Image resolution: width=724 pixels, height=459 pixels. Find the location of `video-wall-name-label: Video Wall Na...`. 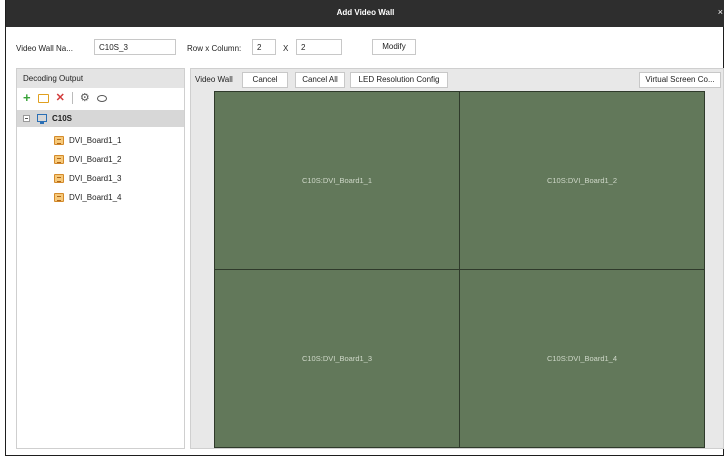

video-wall-name-label: Video Wall Na... is located at coordinates (44, 48).